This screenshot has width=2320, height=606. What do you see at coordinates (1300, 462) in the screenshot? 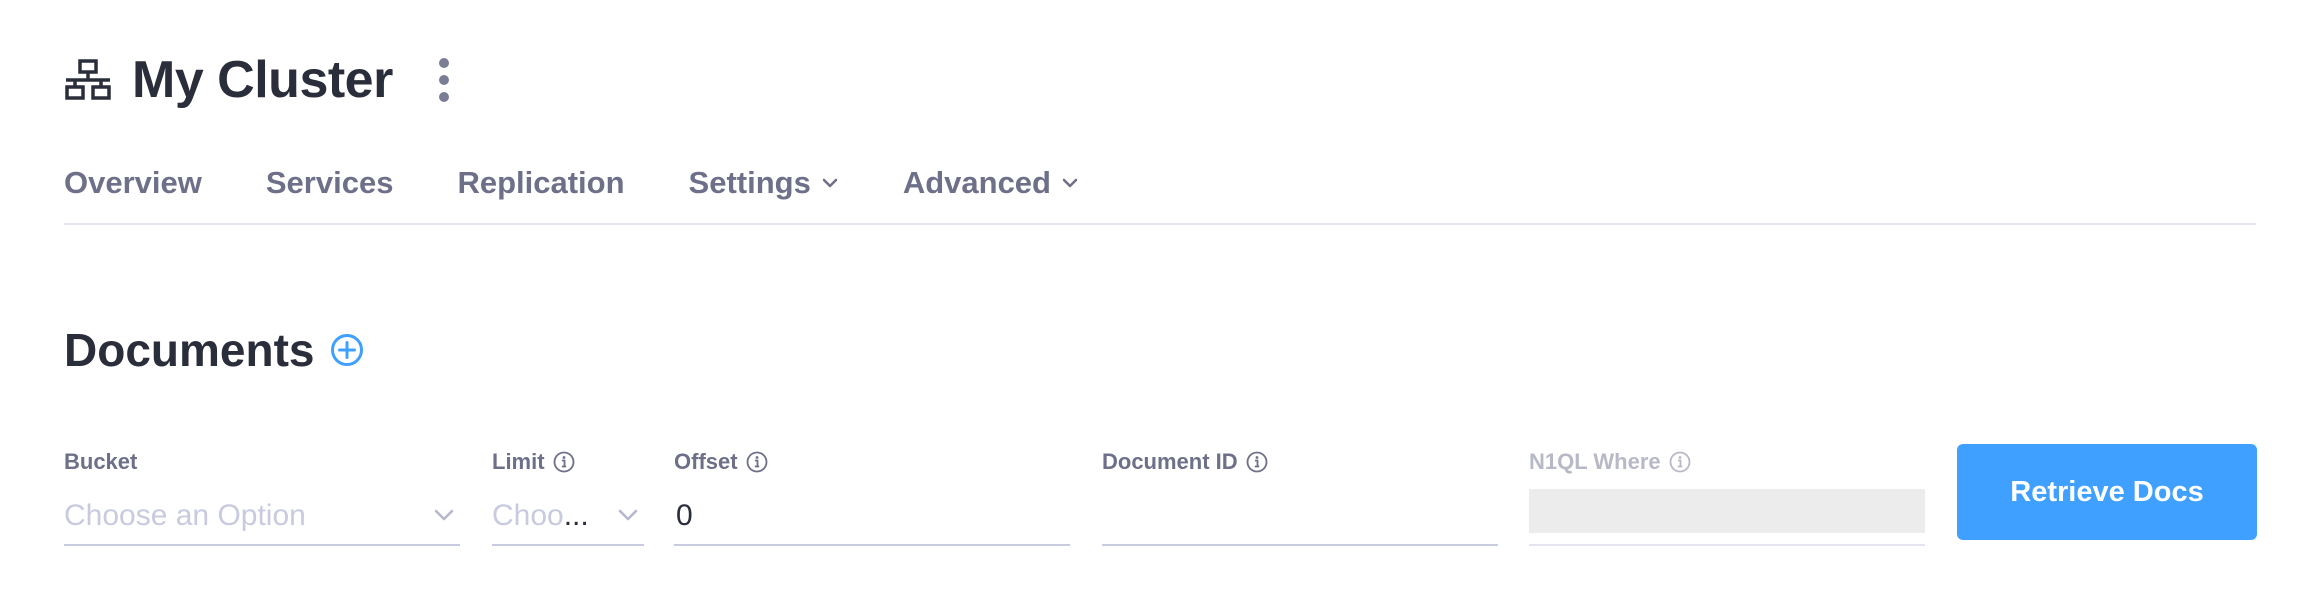
I see `document-id-label: Document ID` at bounding box center [1300, 462].